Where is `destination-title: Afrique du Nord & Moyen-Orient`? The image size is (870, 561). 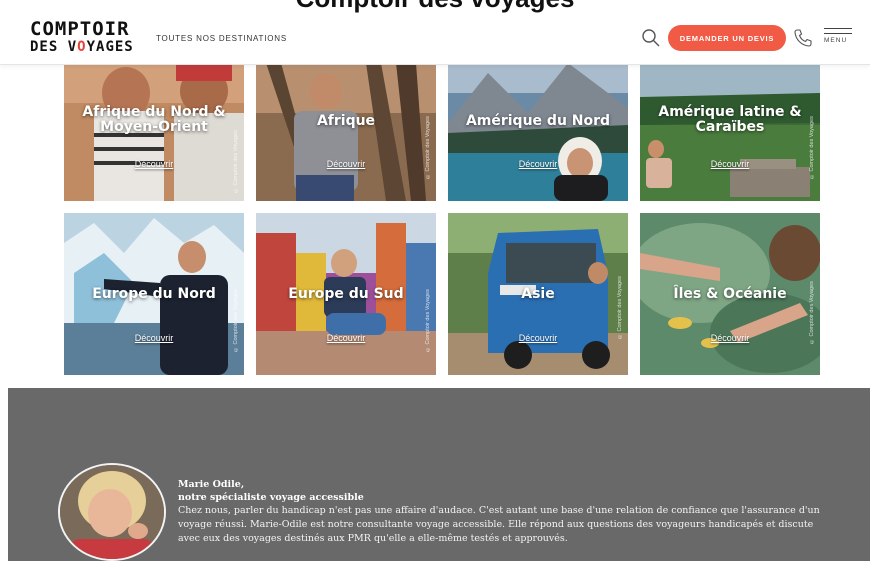
destination-title: Afrique du Nord & Moyen-Orient is located at coordinates (154, 119).